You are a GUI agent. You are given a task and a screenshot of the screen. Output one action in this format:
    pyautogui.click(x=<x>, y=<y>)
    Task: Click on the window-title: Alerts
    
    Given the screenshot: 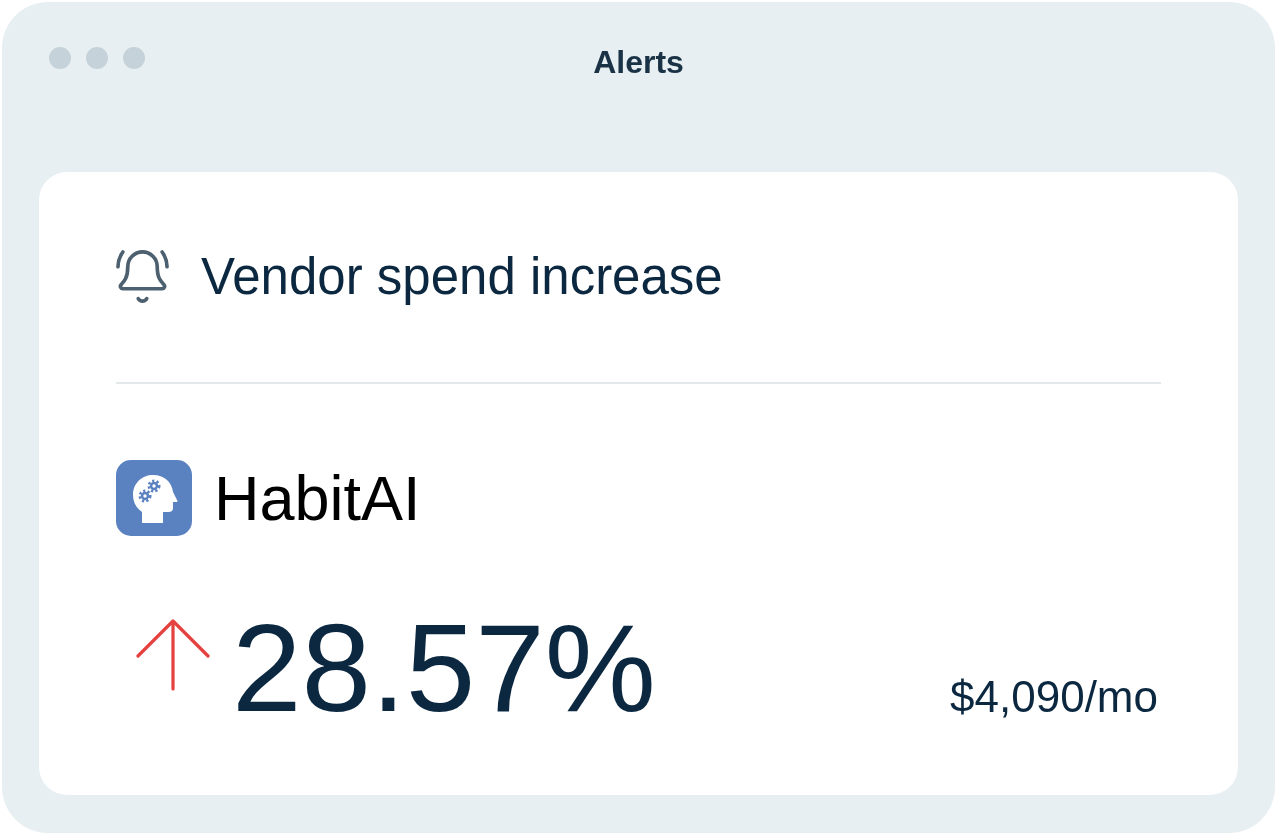 What is the action you would take?
    pyautogui.click(x=638, y=62)
    